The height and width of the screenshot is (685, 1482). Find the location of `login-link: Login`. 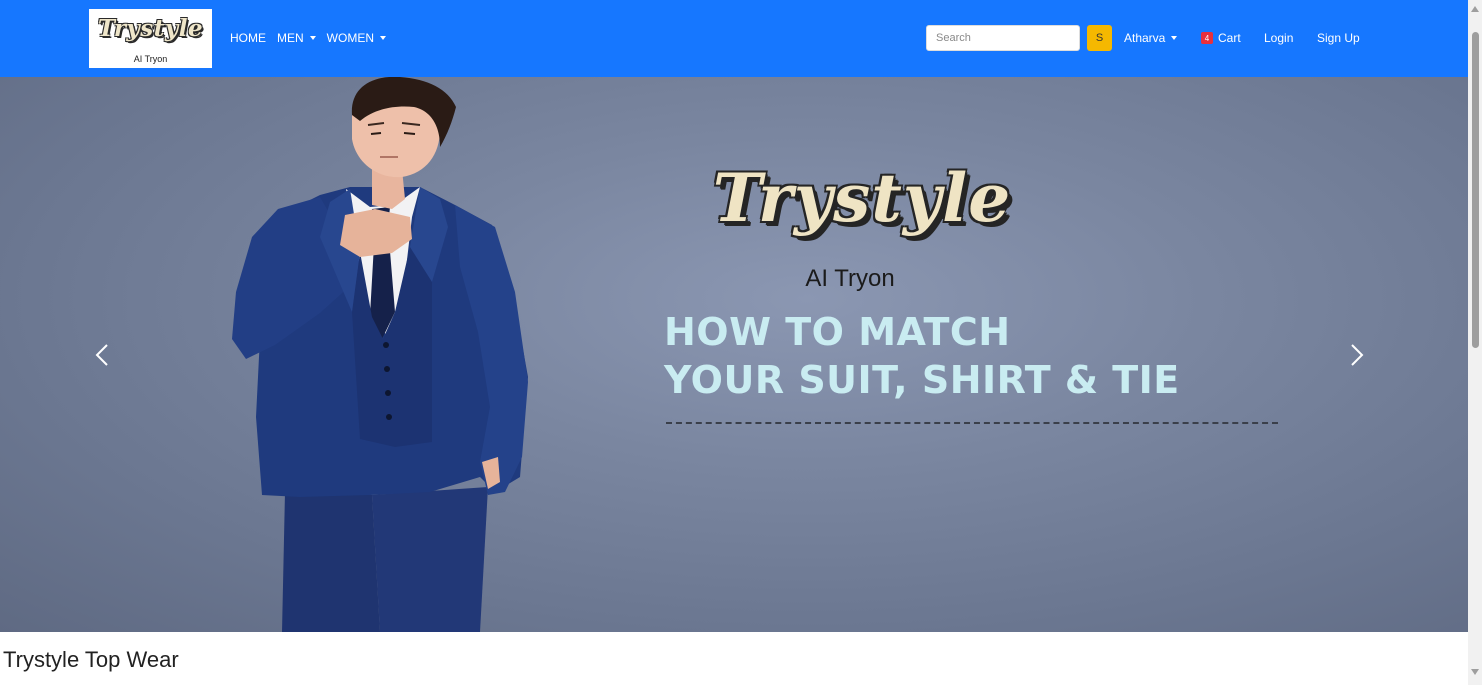

login-link: Login is located at coordinates (1278, 38).